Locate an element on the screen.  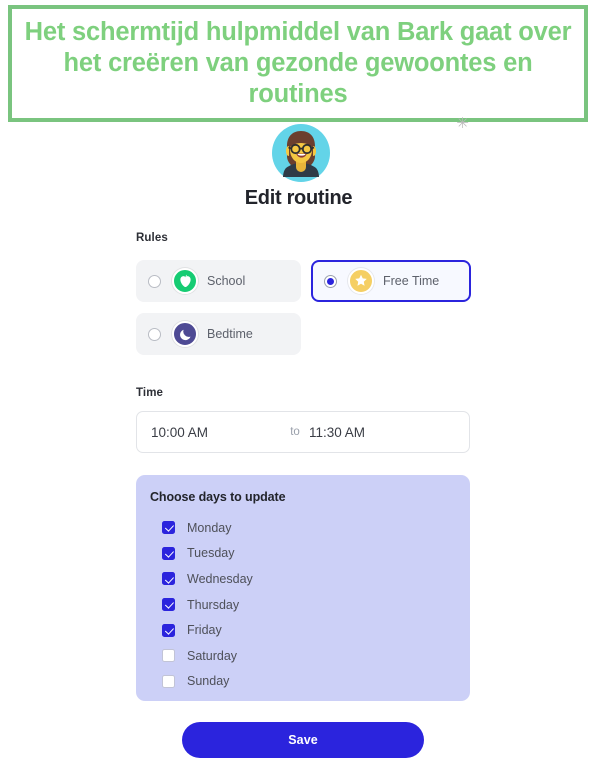
rule-option-bedtime: Bedtime is located at coordinates (218, 334).